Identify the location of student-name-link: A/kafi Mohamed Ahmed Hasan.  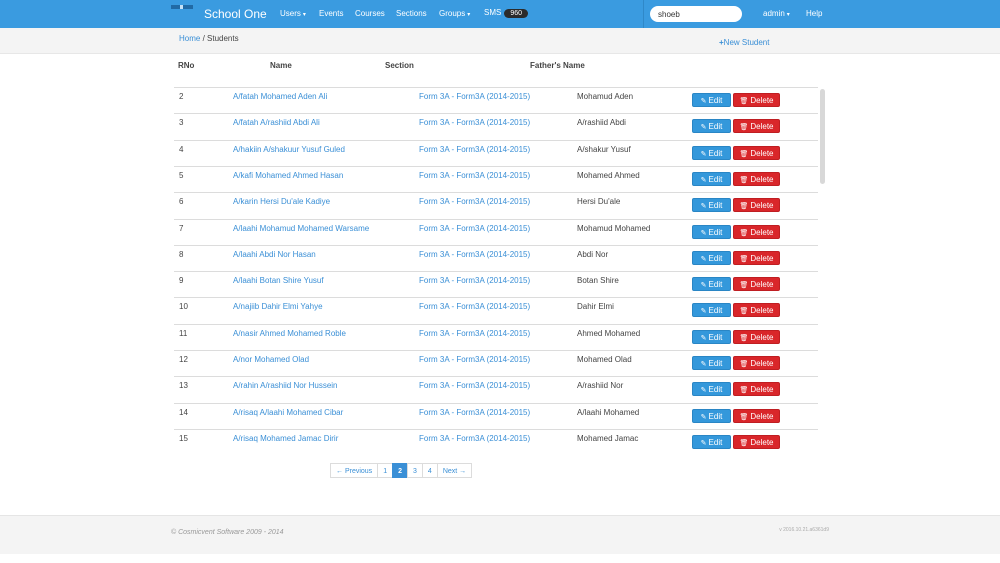
(288, 175).